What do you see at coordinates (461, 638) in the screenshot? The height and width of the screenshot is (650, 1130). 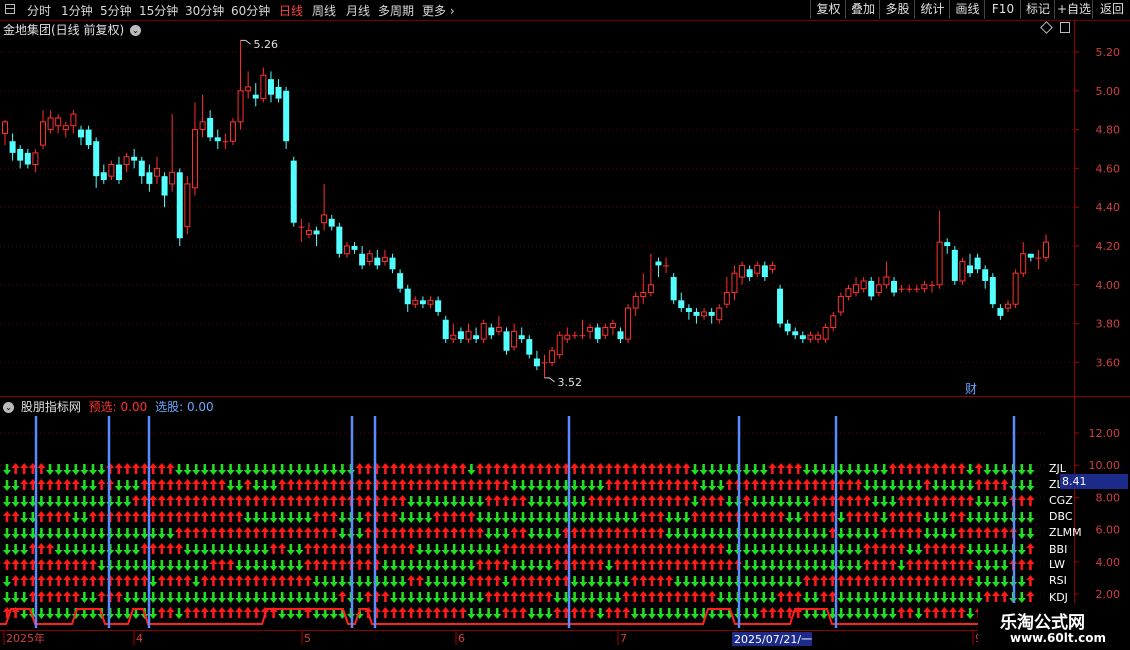 I see `date-label: 6` at bounding box center [461, 638].